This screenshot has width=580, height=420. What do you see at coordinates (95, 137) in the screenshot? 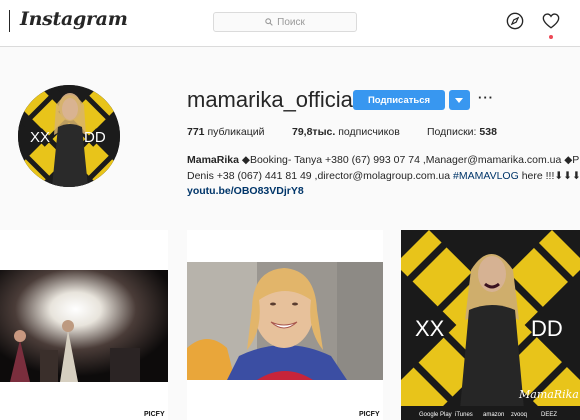
I see `avatar-text-right: DD` at bounding box center [95, 137].